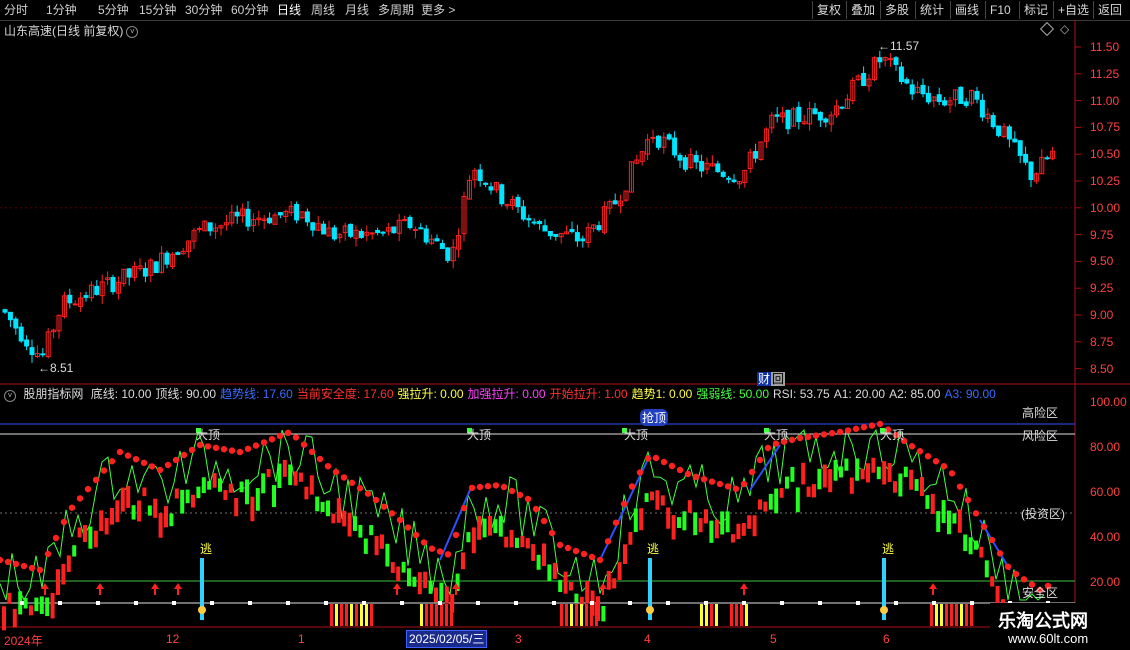  Describe the element at coordinates (650, 589) in the screenshot. I see `escape-bar` at that location.